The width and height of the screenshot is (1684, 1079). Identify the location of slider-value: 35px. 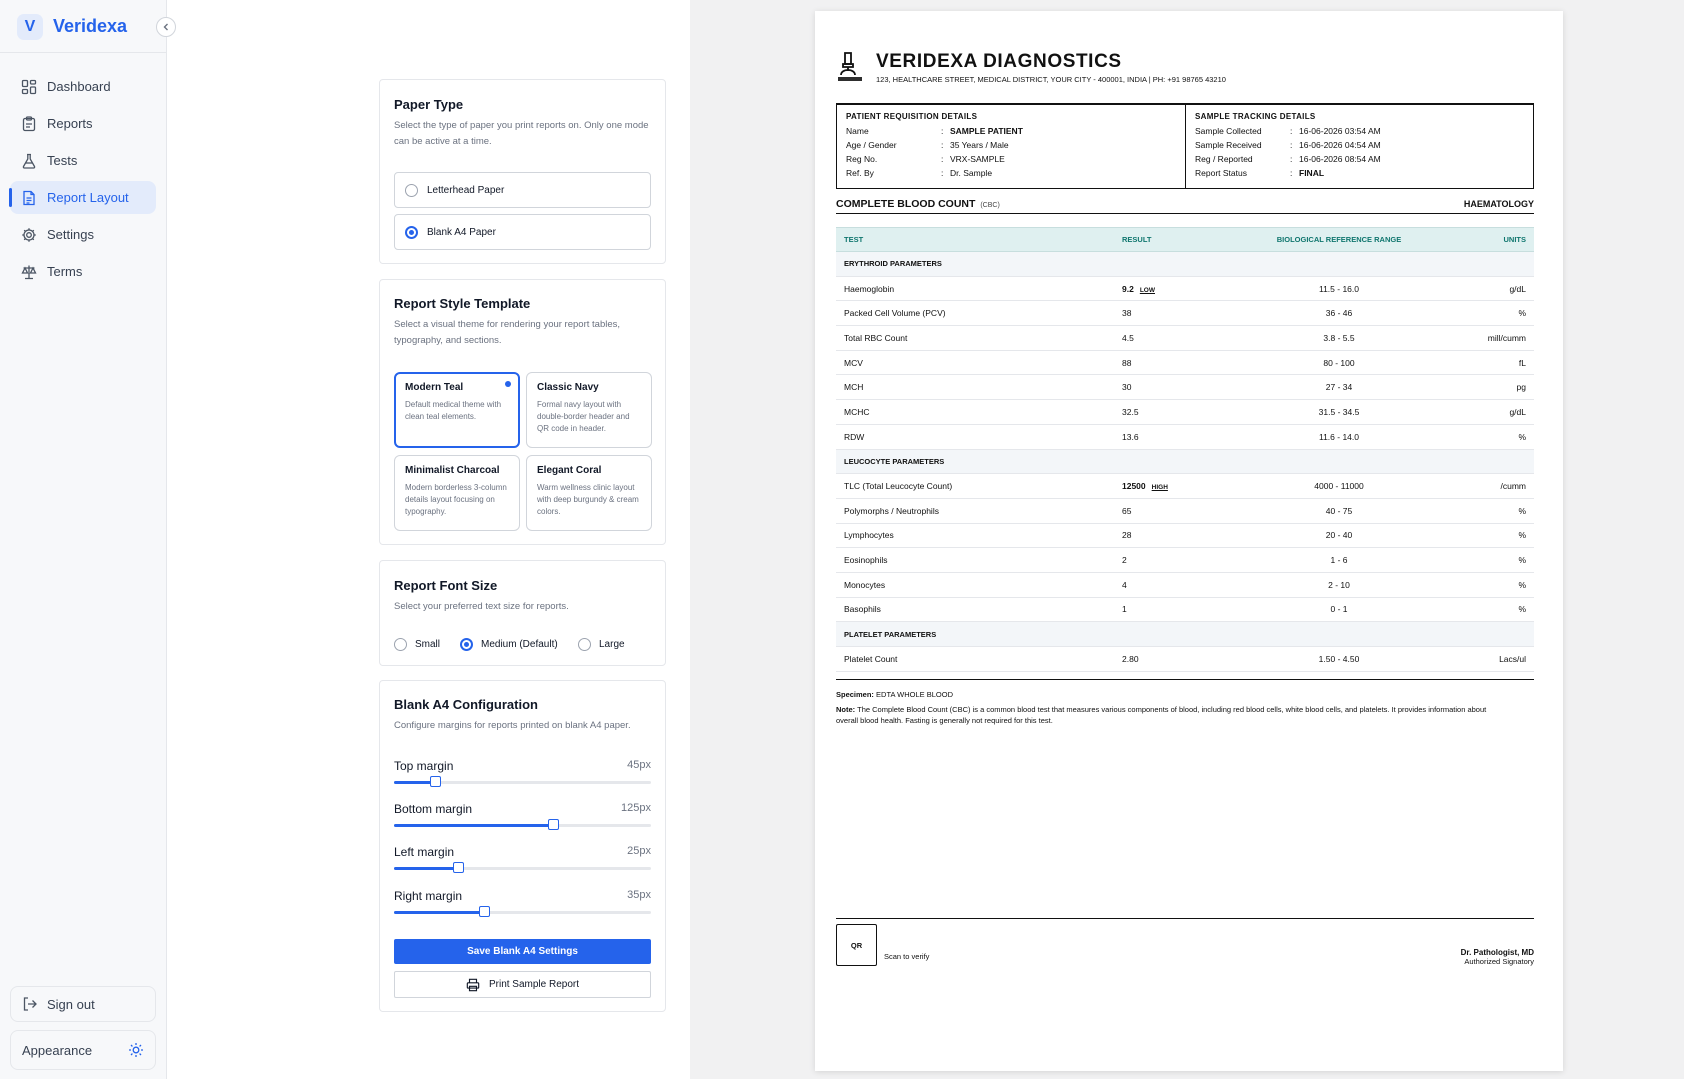
(639, 895).